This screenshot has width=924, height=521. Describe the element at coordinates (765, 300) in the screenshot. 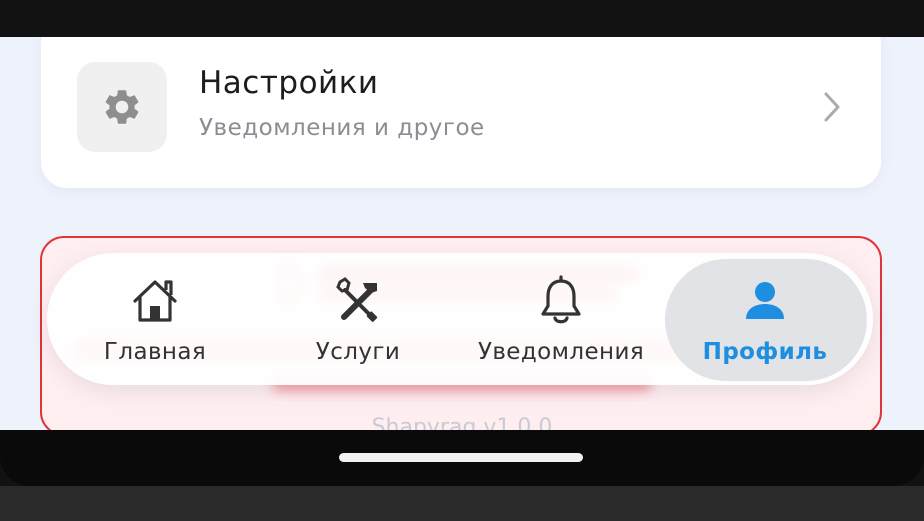

I see `user-icon` at that location.